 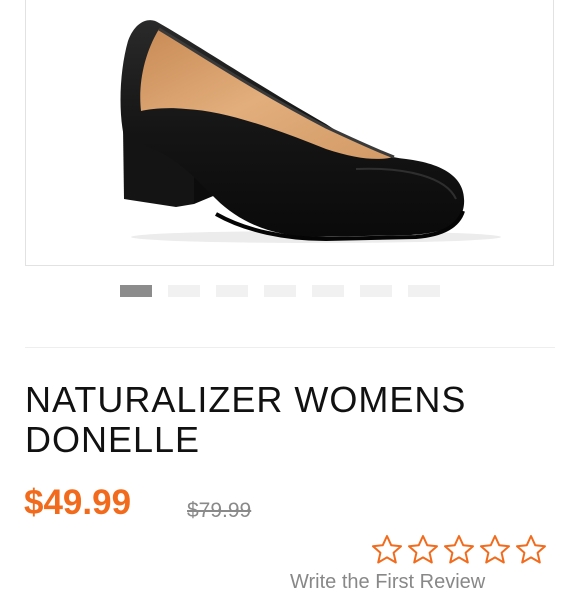 What do you see at coordinates (290, 347) in the screenshot?
I see `divider` at bounding box center [290, 347].